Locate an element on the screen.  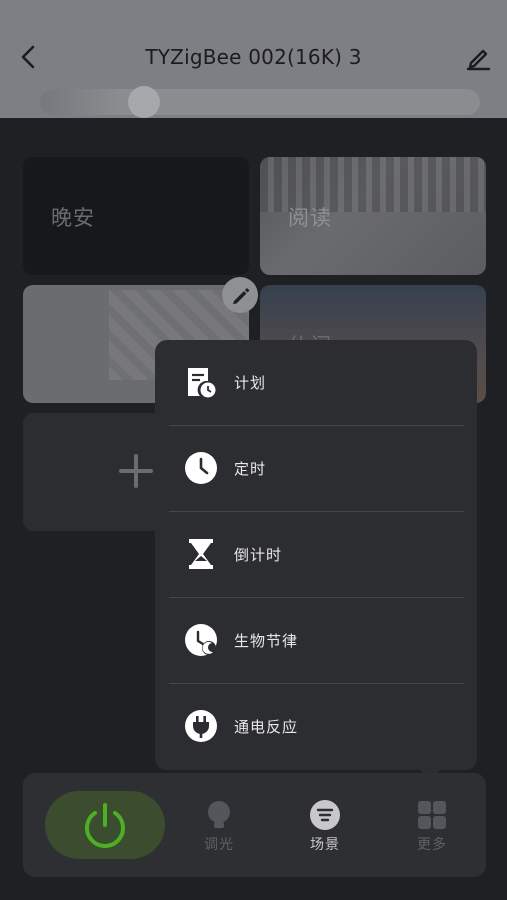
hourglass-icon is located at coordinates (201, 554).